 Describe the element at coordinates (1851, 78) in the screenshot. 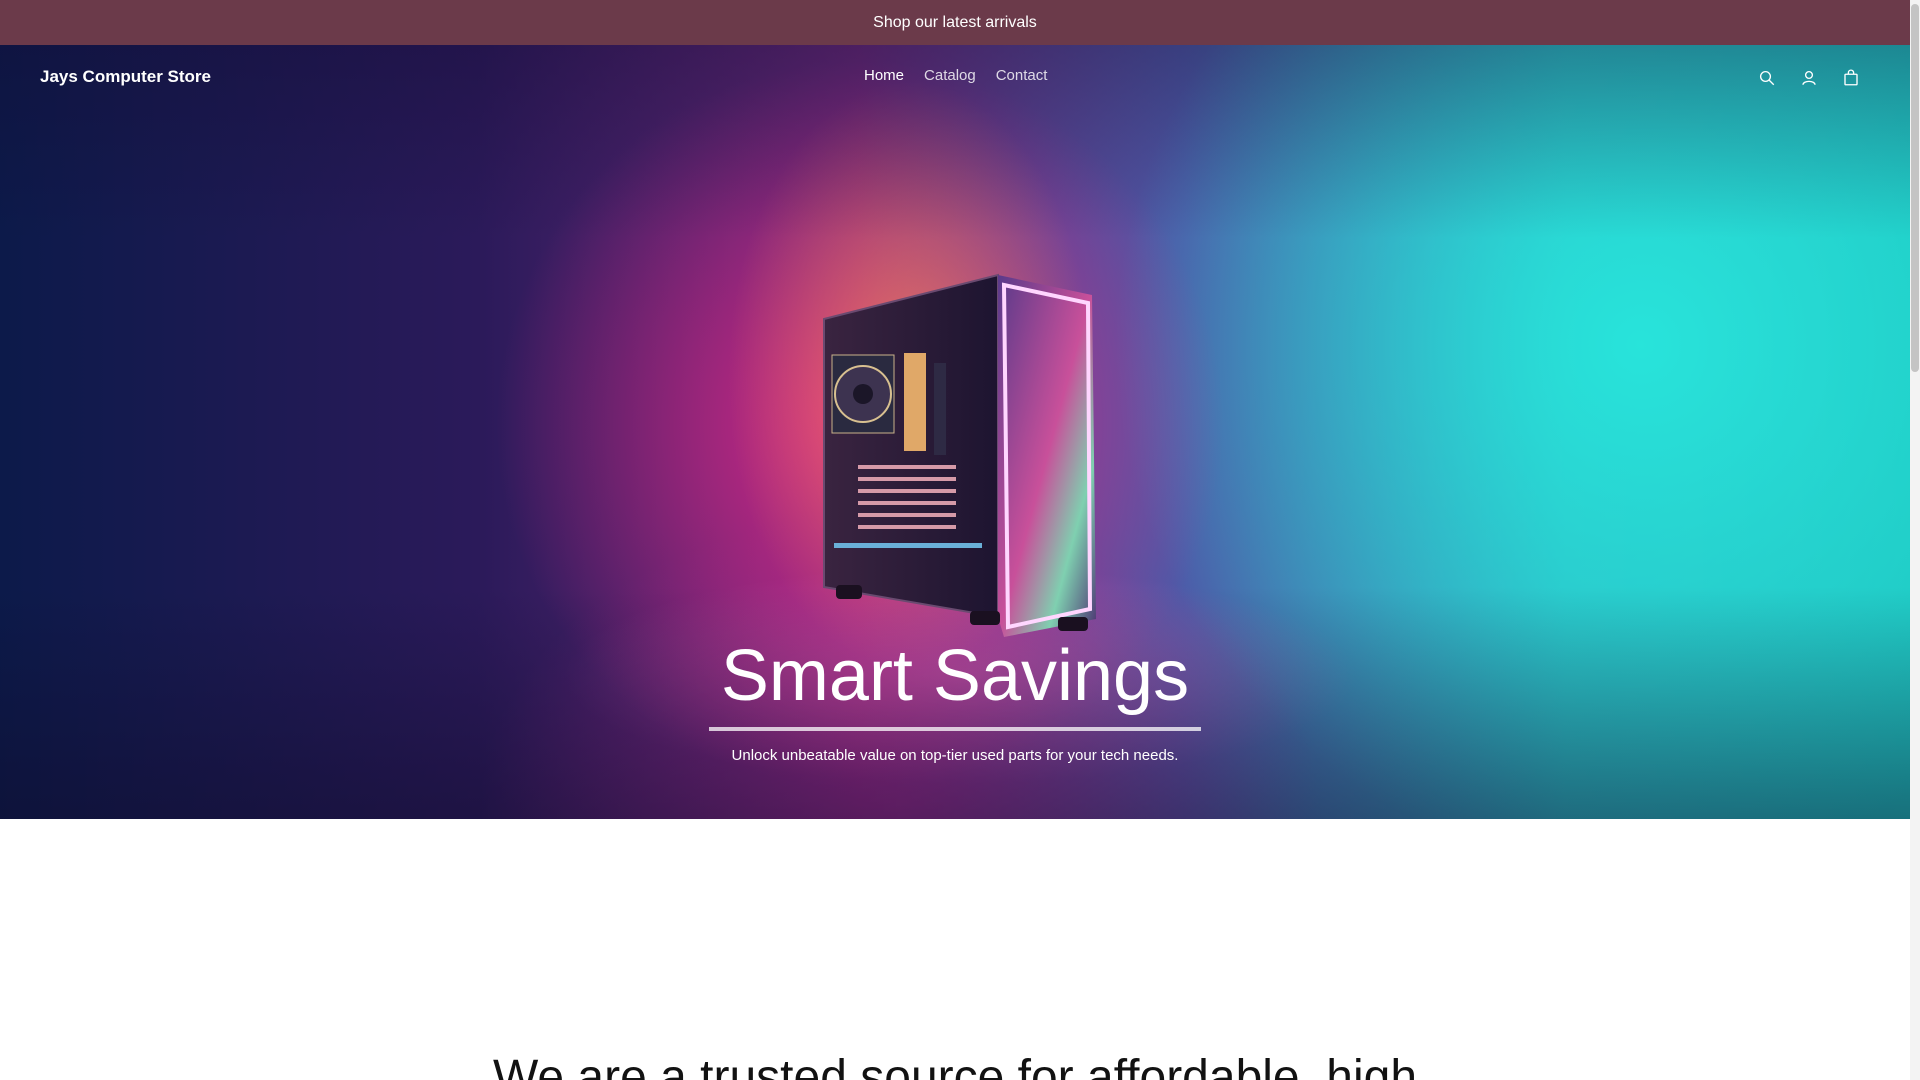

I see `cart-icon` at that location.